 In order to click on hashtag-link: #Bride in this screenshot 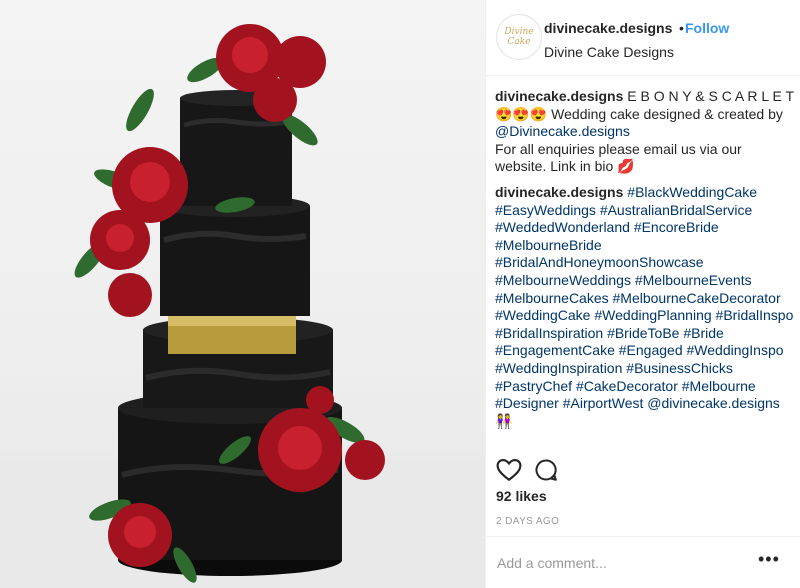, I will do `click(703, 333)`.